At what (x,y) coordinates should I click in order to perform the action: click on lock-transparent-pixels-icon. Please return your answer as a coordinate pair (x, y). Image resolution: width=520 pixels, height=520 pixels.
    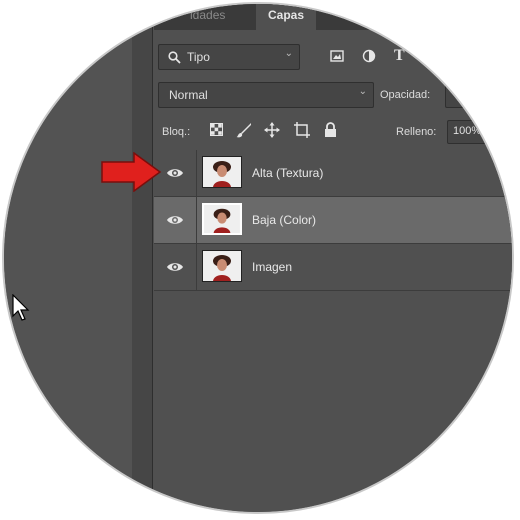
    Looking at the image, I should click on (216, 129).